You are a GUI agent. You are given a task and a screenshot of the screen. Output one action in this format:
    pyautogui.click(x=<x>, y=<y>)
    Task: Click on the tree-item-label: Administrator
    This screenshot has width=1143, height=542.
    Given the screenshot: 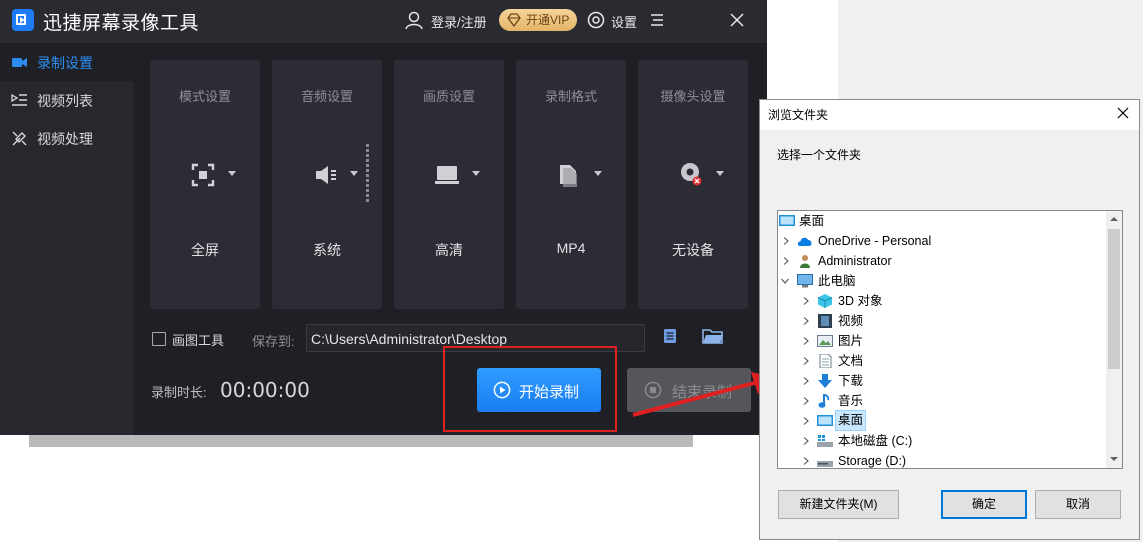 What is the action you would take?
    pyautogui.click(x=855, y=261)
    